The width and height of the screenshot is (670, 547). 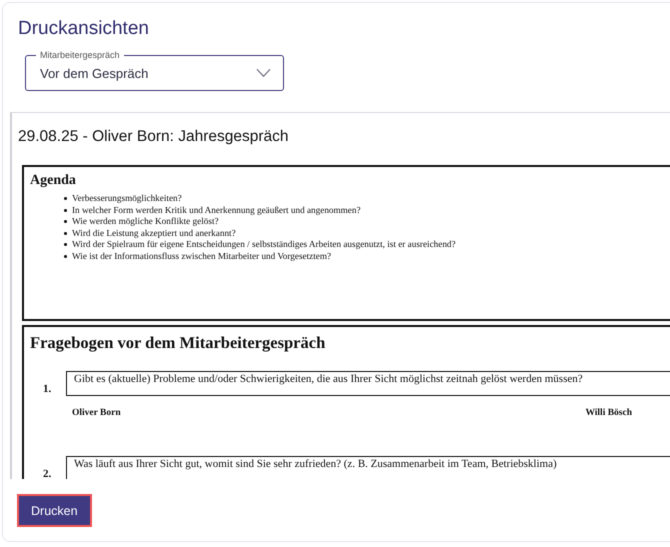 What do you see at coordinates (145, 222) in the screenshot?
I see `agenda-item: Wie werden mögliche Konflikte gelöst?` at bounding box center [145, 222].